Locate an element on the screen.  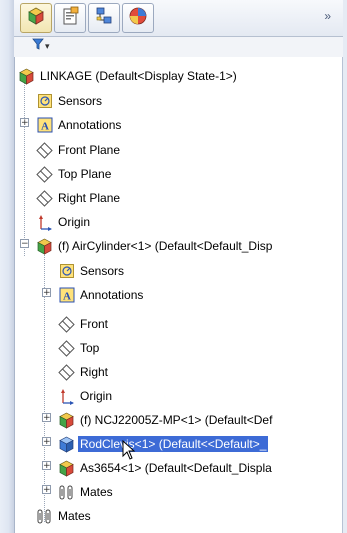
tree-node-label: Front Plane is located at coordinates (89, 150).